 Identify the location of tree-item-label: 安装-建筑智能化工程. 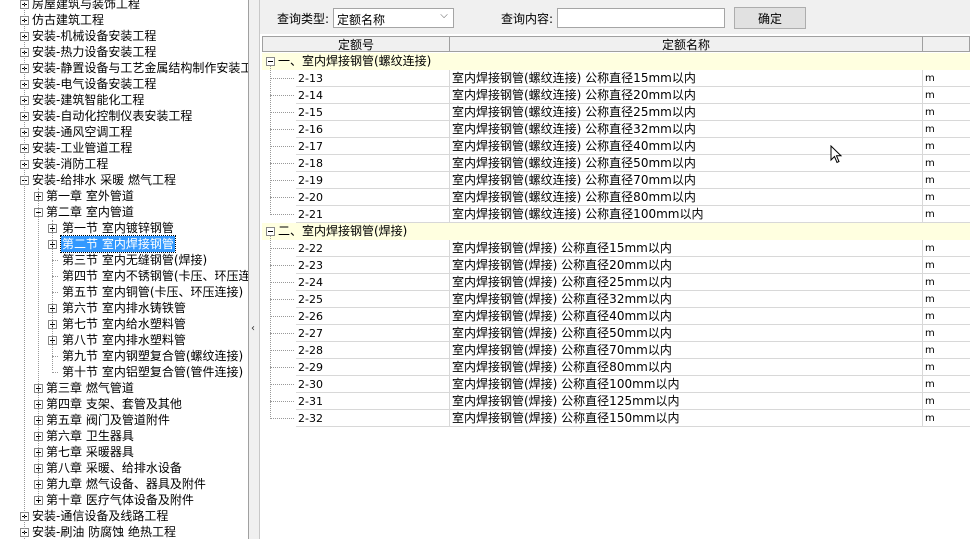
(88, 100).